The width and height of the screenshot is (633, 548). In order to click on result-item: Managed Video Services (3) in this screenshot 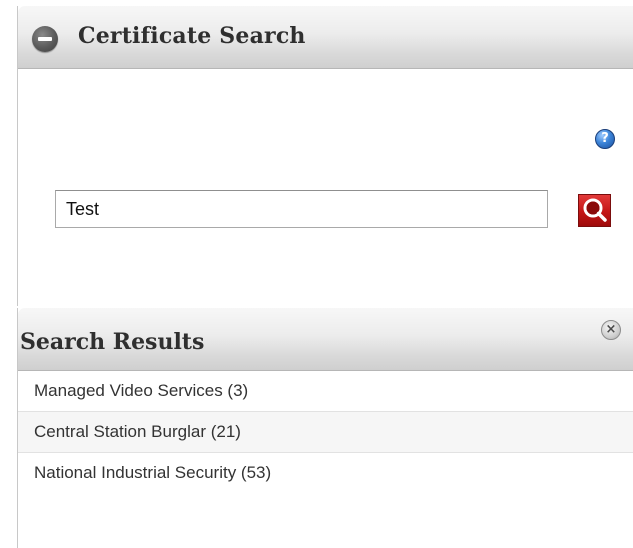, I will do `click(325, 391)`.